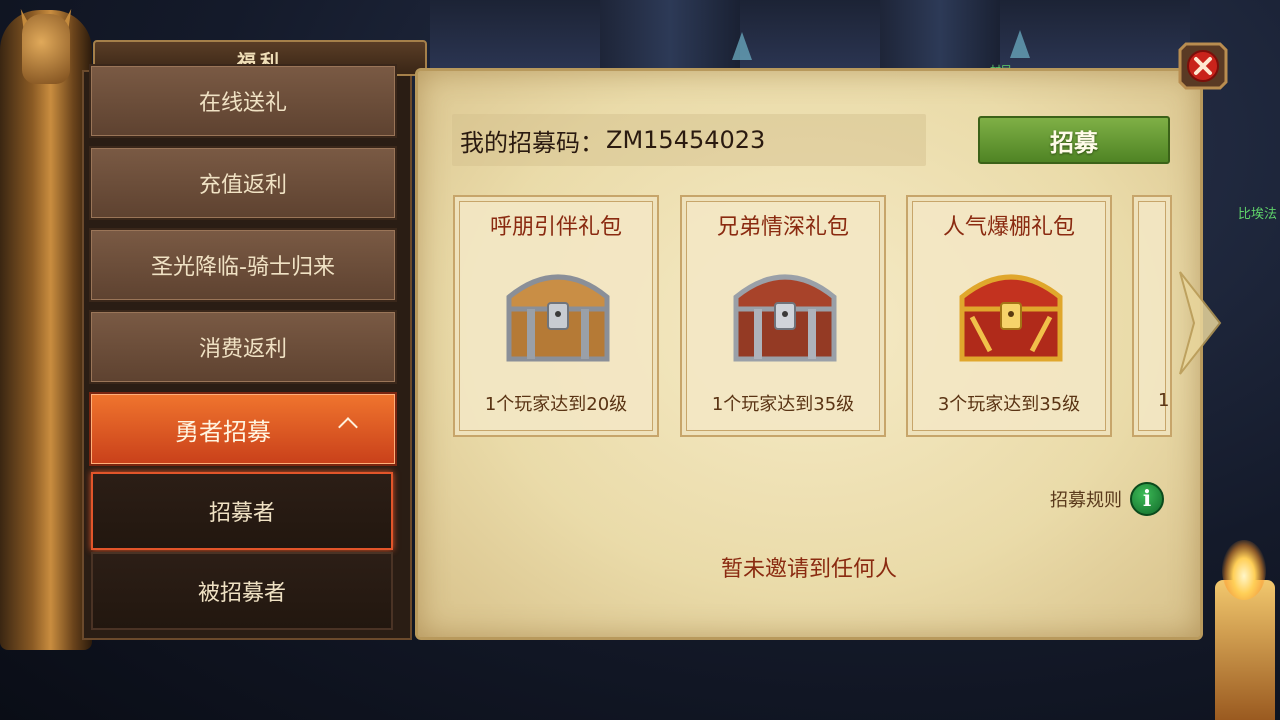 This screenshot has width=1280, height=720. What do you see at coordinates (808, 569) in the screenshot?
I see `empty-invite-message: 暂未邀请到任何人` at bounding box center [808, 569].